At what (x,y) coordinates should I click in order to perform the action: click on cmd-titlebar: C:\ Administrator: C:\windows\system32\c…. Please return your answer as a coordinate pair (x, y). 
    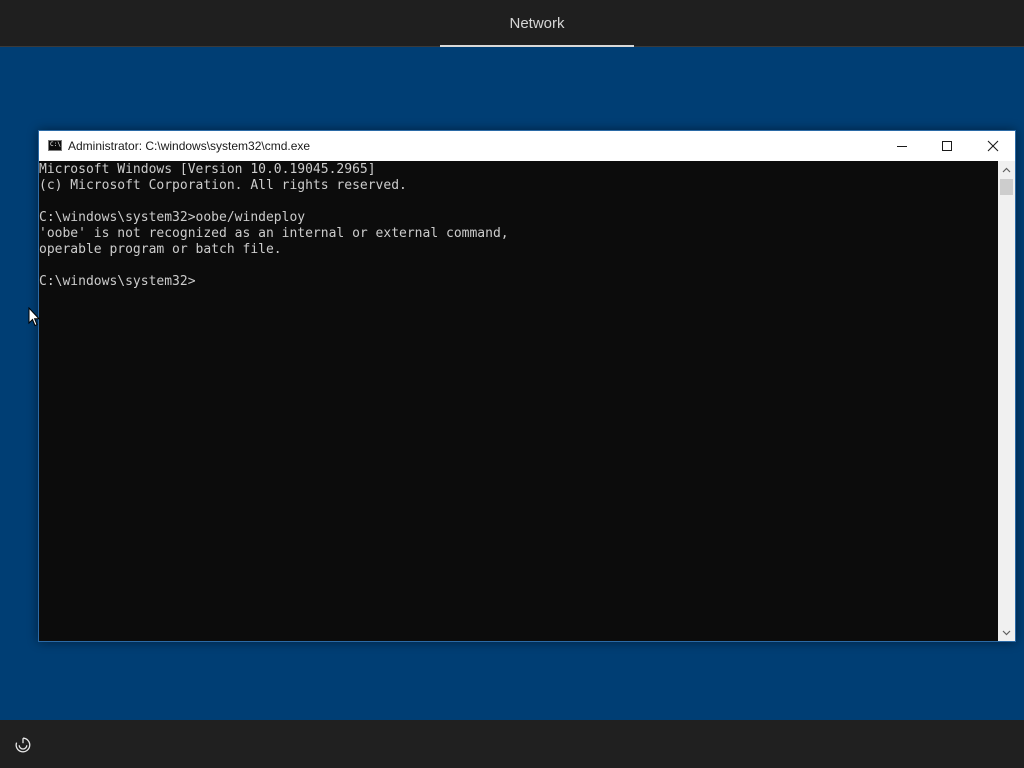
    Looking at the image, I should click on (527, 146).